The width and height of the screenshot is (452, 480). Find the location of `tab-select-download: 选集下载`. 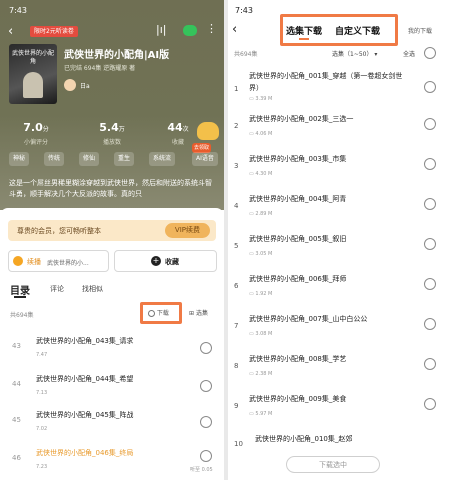

tab-select-download: 选集下载 is located at coordinates (304, 30).